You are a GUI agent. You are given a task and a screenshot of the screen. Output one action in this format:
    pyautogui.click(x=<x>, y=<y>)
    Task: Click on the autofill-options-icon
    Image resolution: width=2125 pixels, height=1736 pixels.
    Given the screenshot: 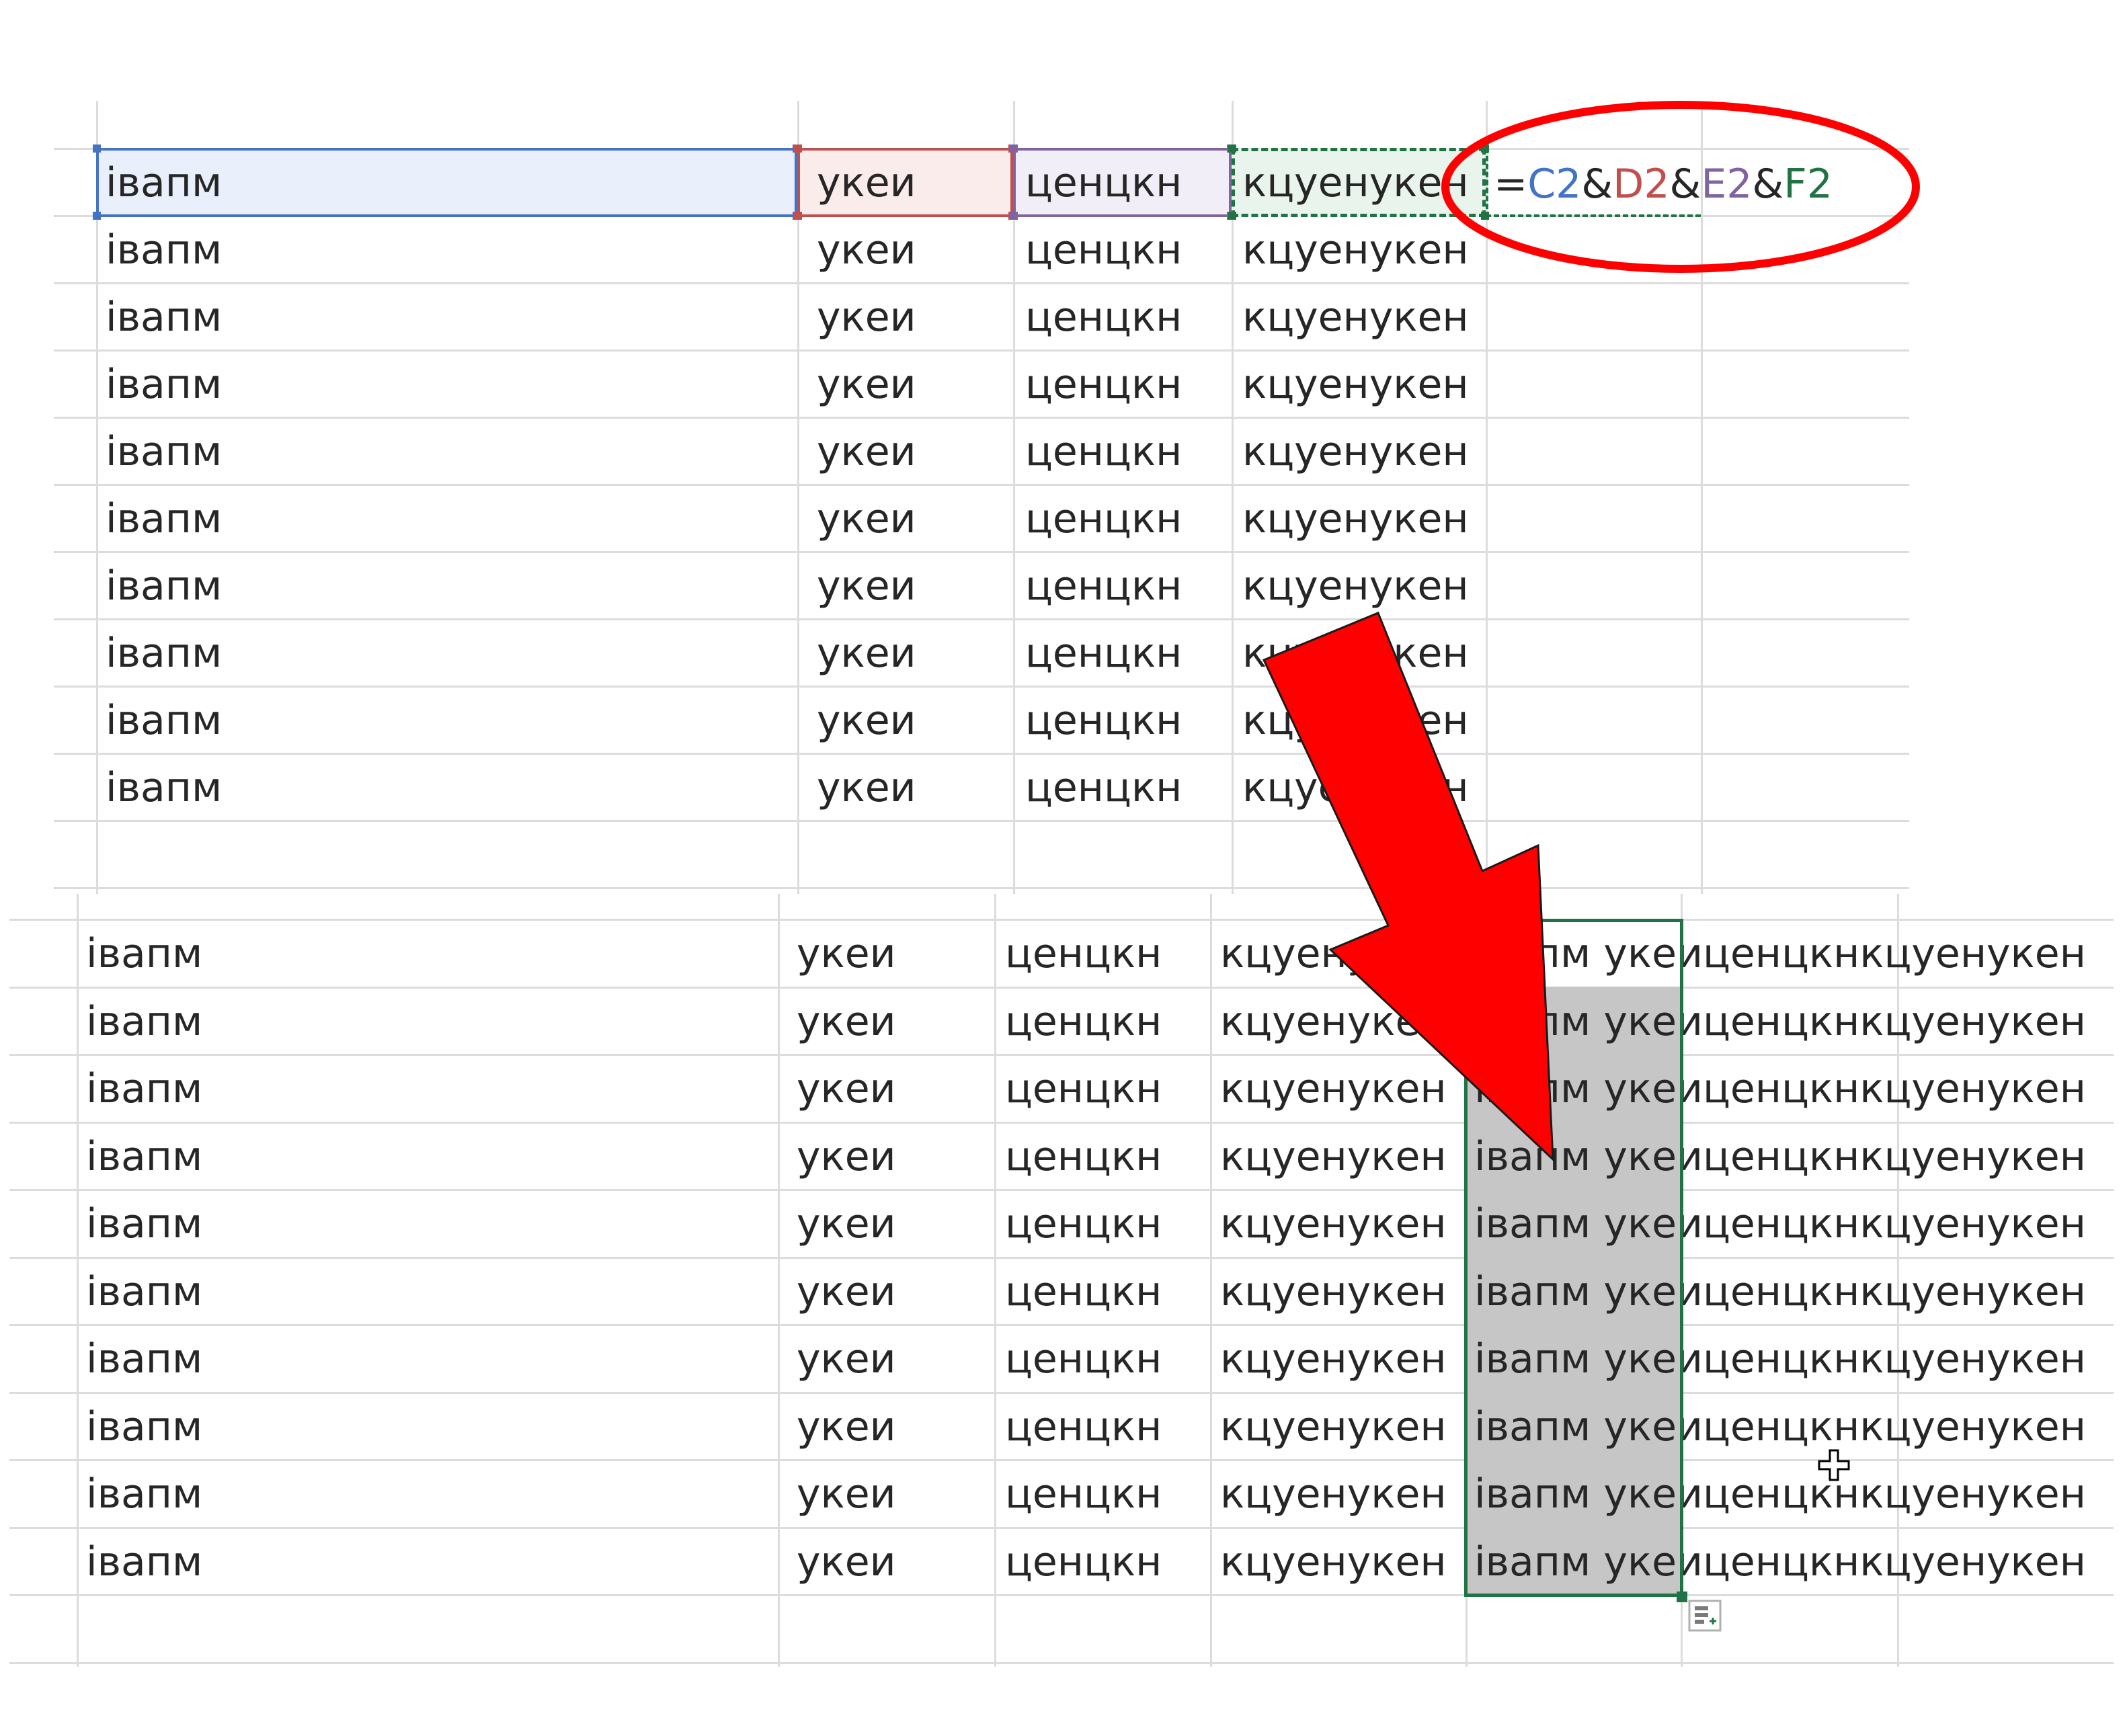 What is the action you would take?
    pyautogui.click(x=1705, y=1616)
    